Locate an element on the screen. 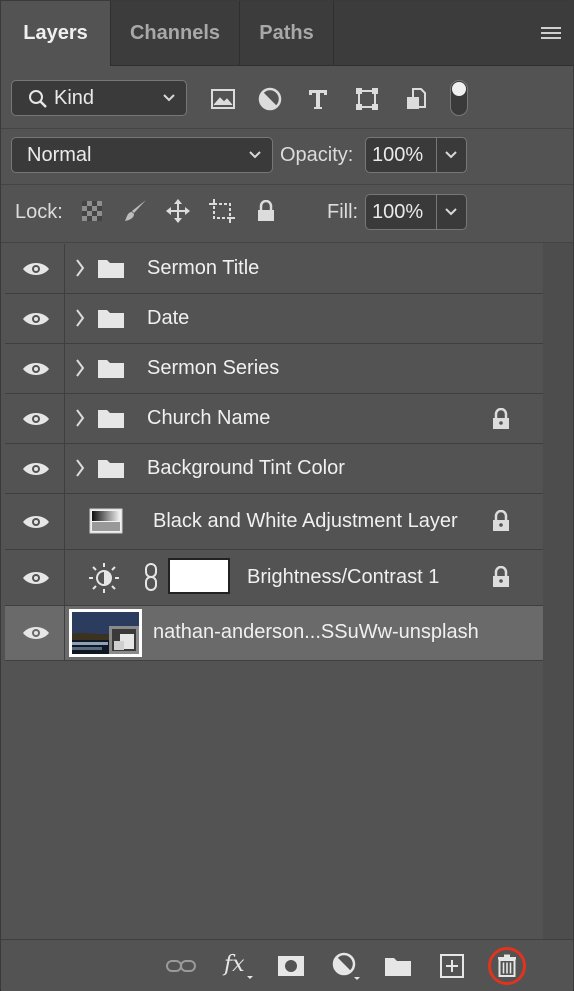  tab-paths: Paths is located at coordinates (287, 33).